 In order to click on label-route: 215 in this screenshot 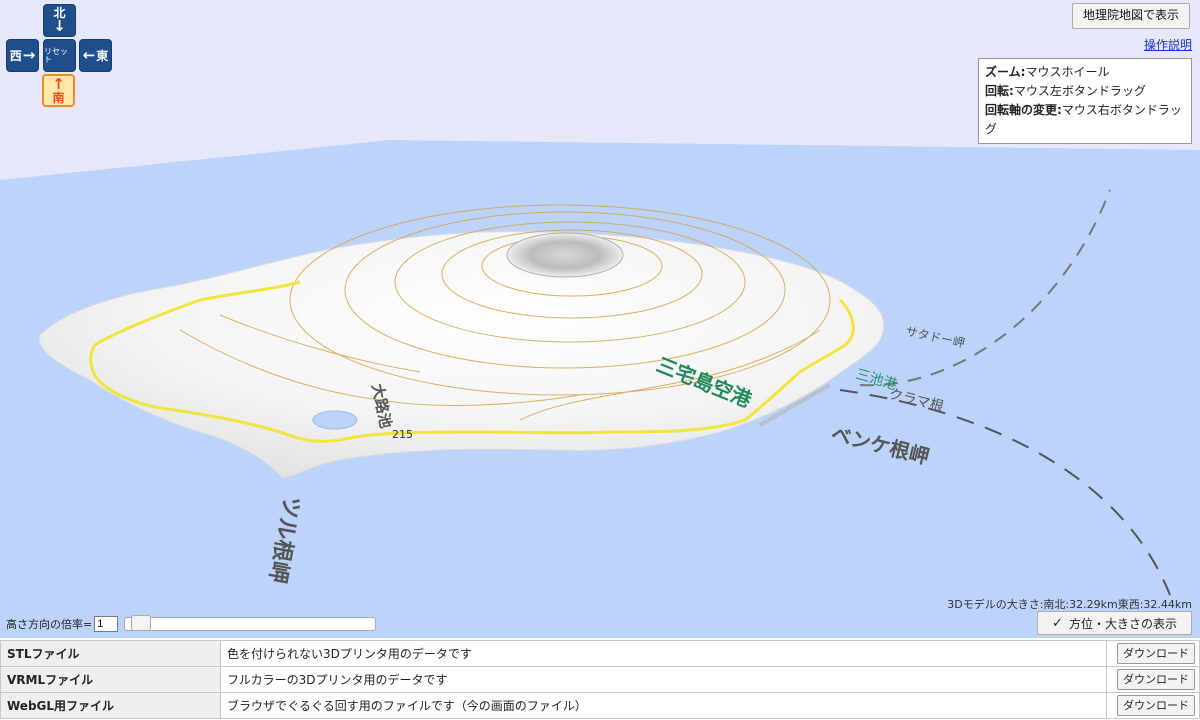, I will do `click(402, 434)`.